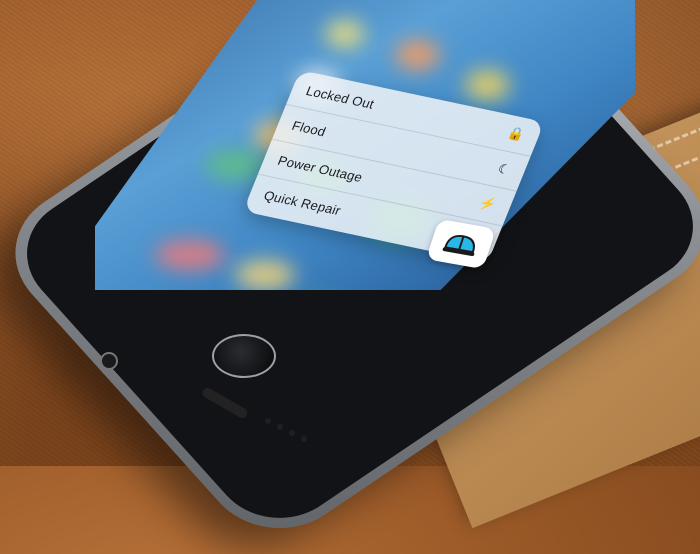  Describe the element at coordinates (458, 245) in the screenshot. I see `hard-hat-icon` at that location.